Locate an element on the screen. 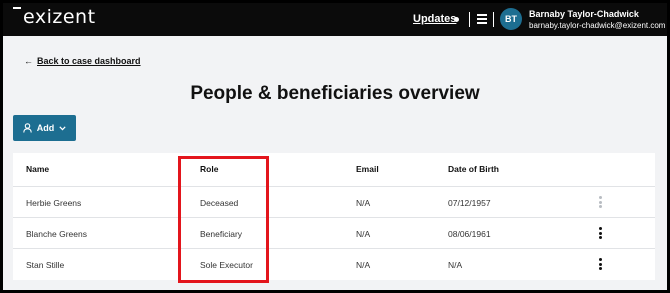  user-name: Barnaby Taylor-Chadwick is located at coordinates (584, 14).